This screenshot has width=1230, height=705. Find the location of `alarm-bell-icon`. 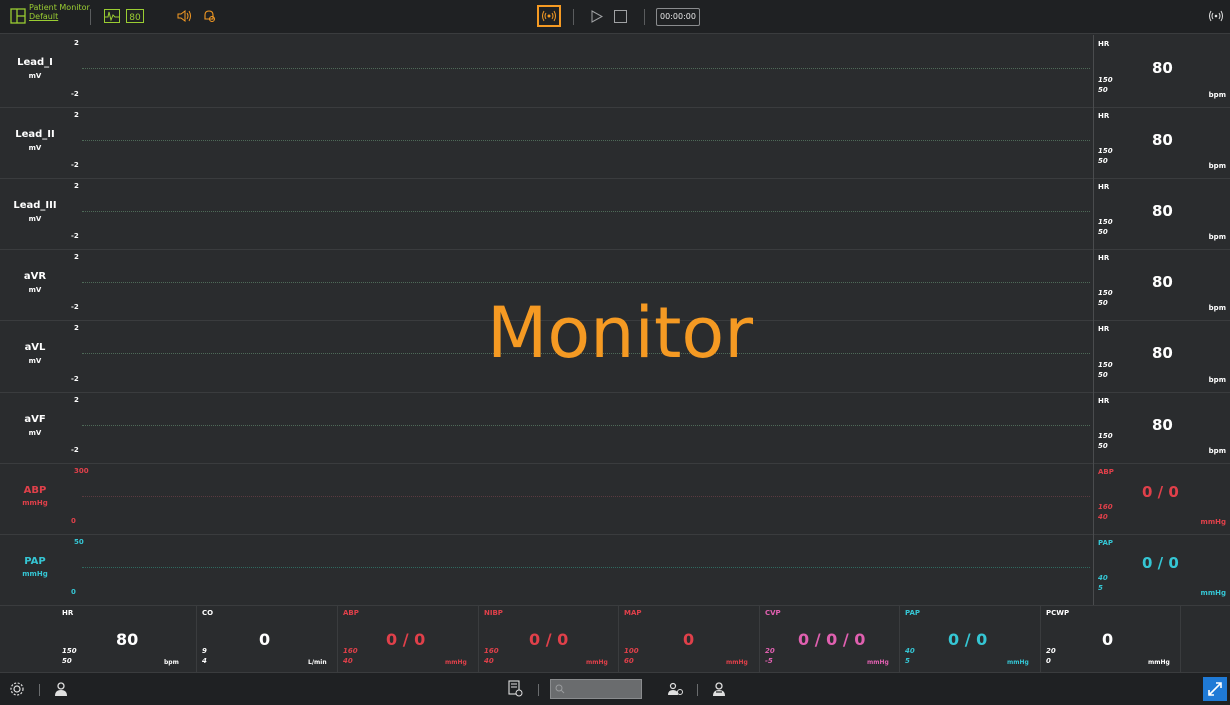

alarm-bell-icon is located at coordinates (209, 16).